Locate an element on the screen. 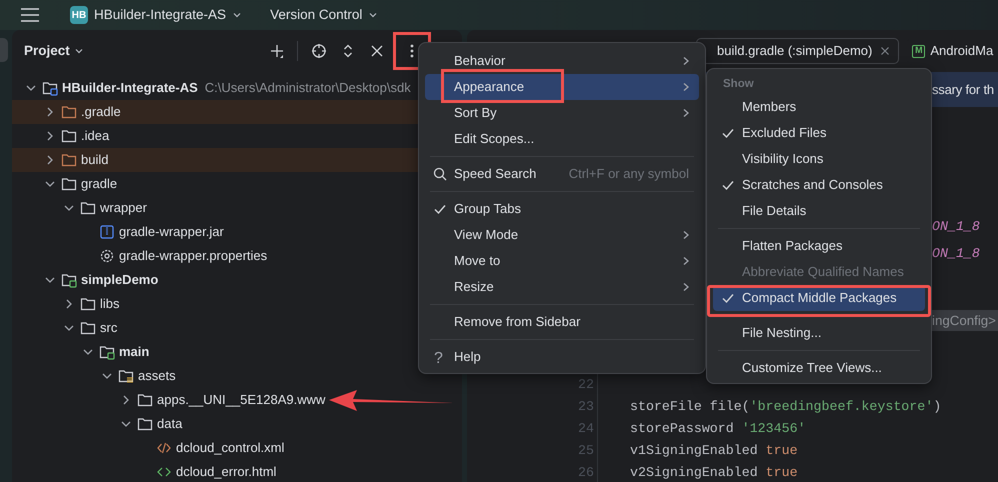 The height and width of the screenshot is (482, 998). shortcut-hint: Ctrl+F or any symbol is located at coordinates (628, 174).